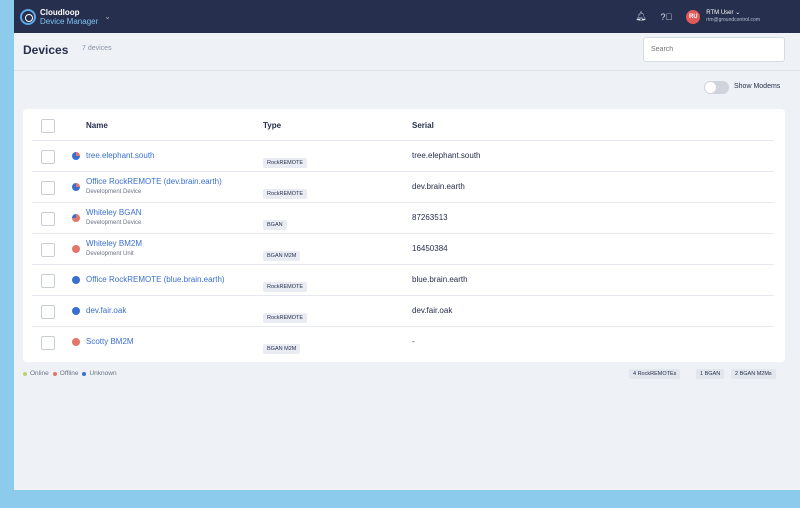 The height and width of the screenshot is (508, 800). Describe the element at coordinates (440, 279) in the screenshot. I see `serial: blue.brain.earth` at that location.